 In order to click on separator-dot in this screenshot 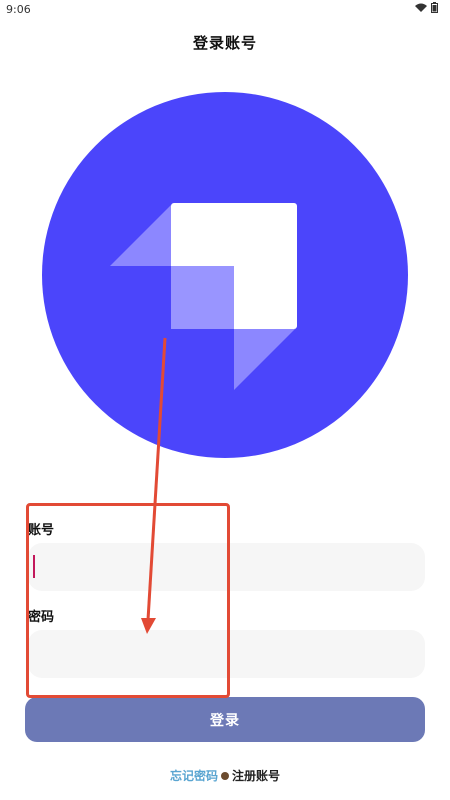, I will do `click(225, 775)`.